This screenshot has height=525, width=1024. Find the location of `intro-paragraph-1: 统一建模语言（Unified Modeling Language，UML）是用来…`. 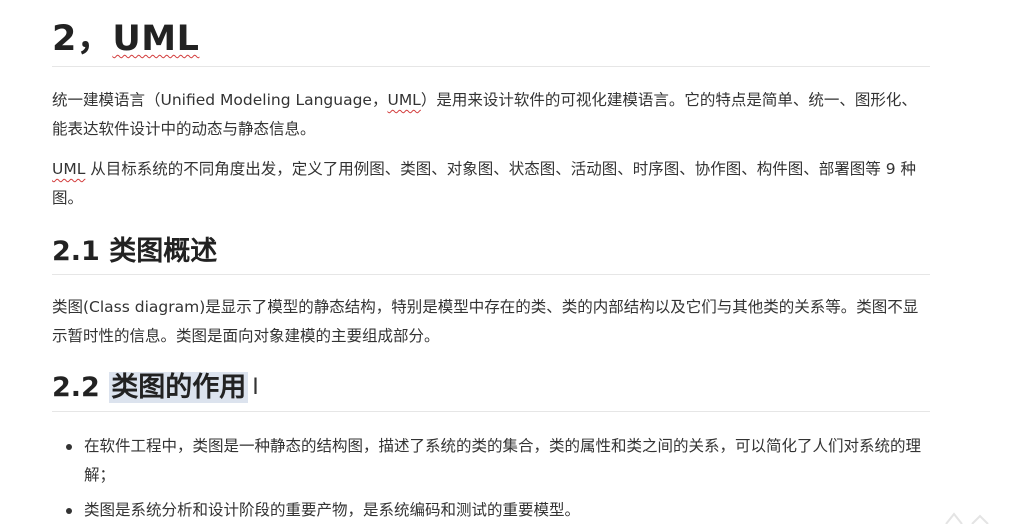

intro-paragraph-1: 统一建模语言（Unified Modeling Language，UML）是用来… is located at coordinates (487, 115).